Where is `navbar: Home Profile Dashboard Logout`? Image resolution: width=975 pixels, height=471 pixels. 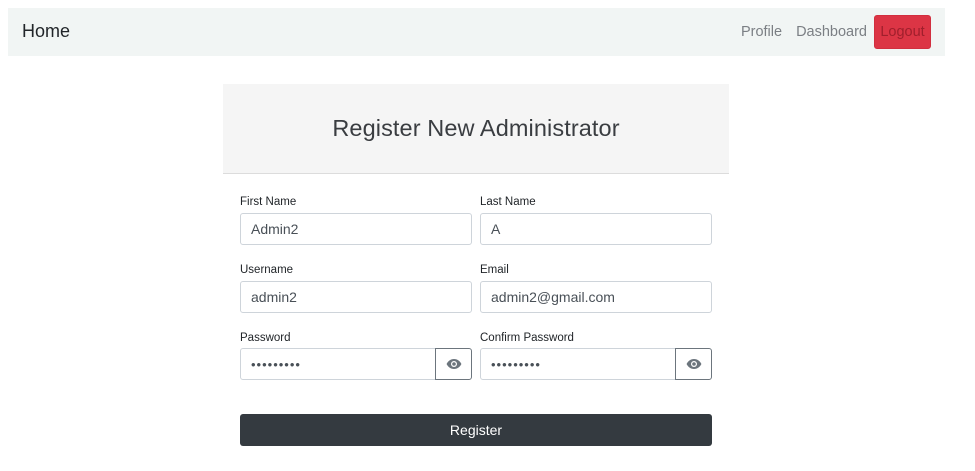 navbar: Home Profile Dashboard Logout is located at coordinates (476, 32).